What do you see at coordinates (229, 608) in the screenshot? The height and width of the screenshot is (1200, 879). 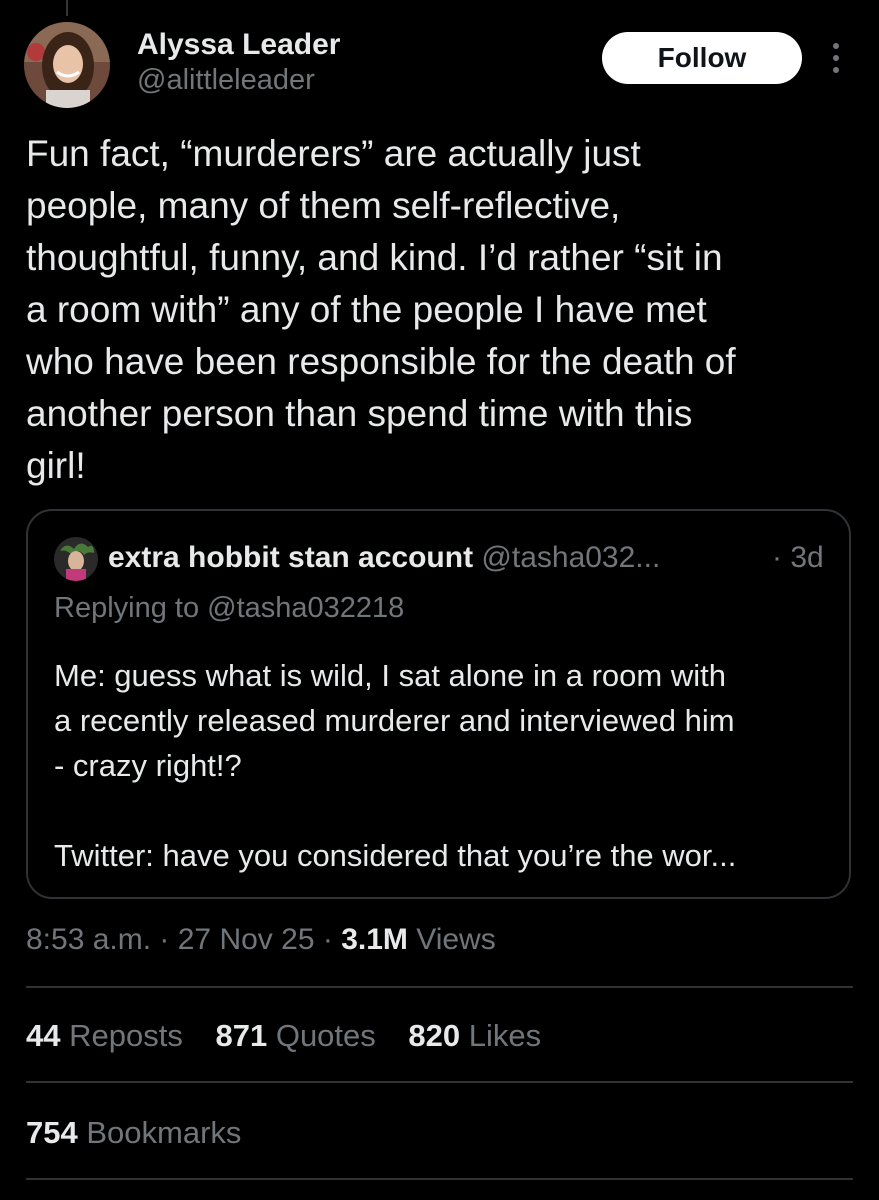 I see `replying-to: Replying to @tasha032218` at bounding box center [229, 608].